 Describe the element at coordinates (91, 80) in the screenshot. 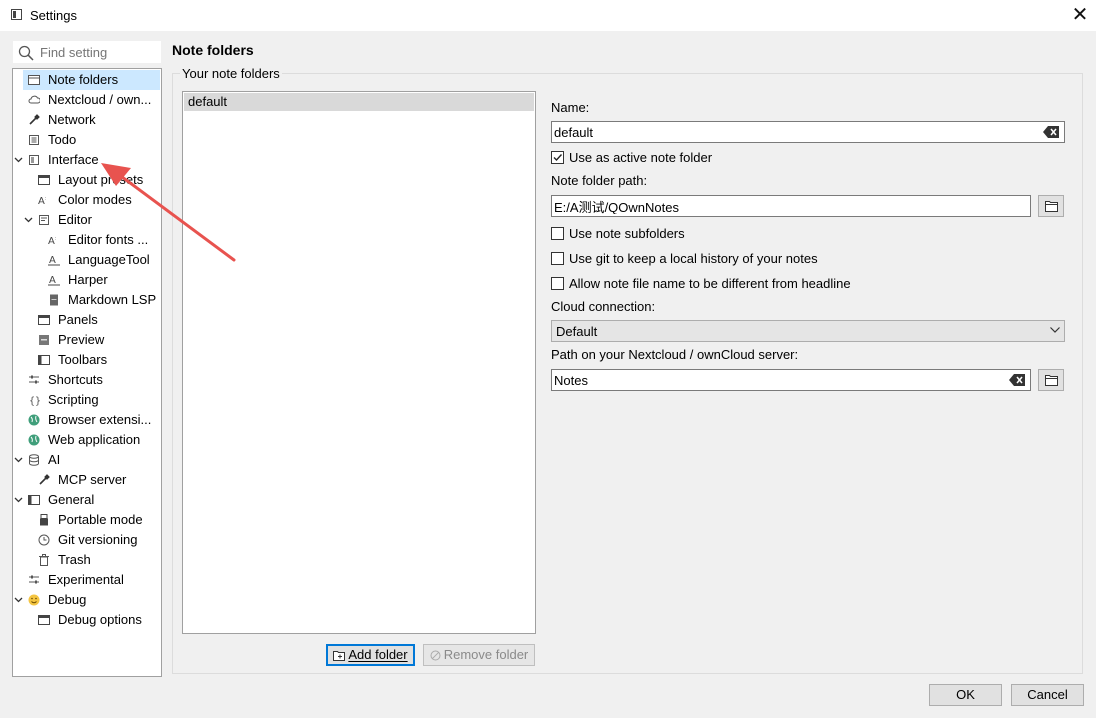

I see `sidebar-item-note-folders: Note folders` at that location.